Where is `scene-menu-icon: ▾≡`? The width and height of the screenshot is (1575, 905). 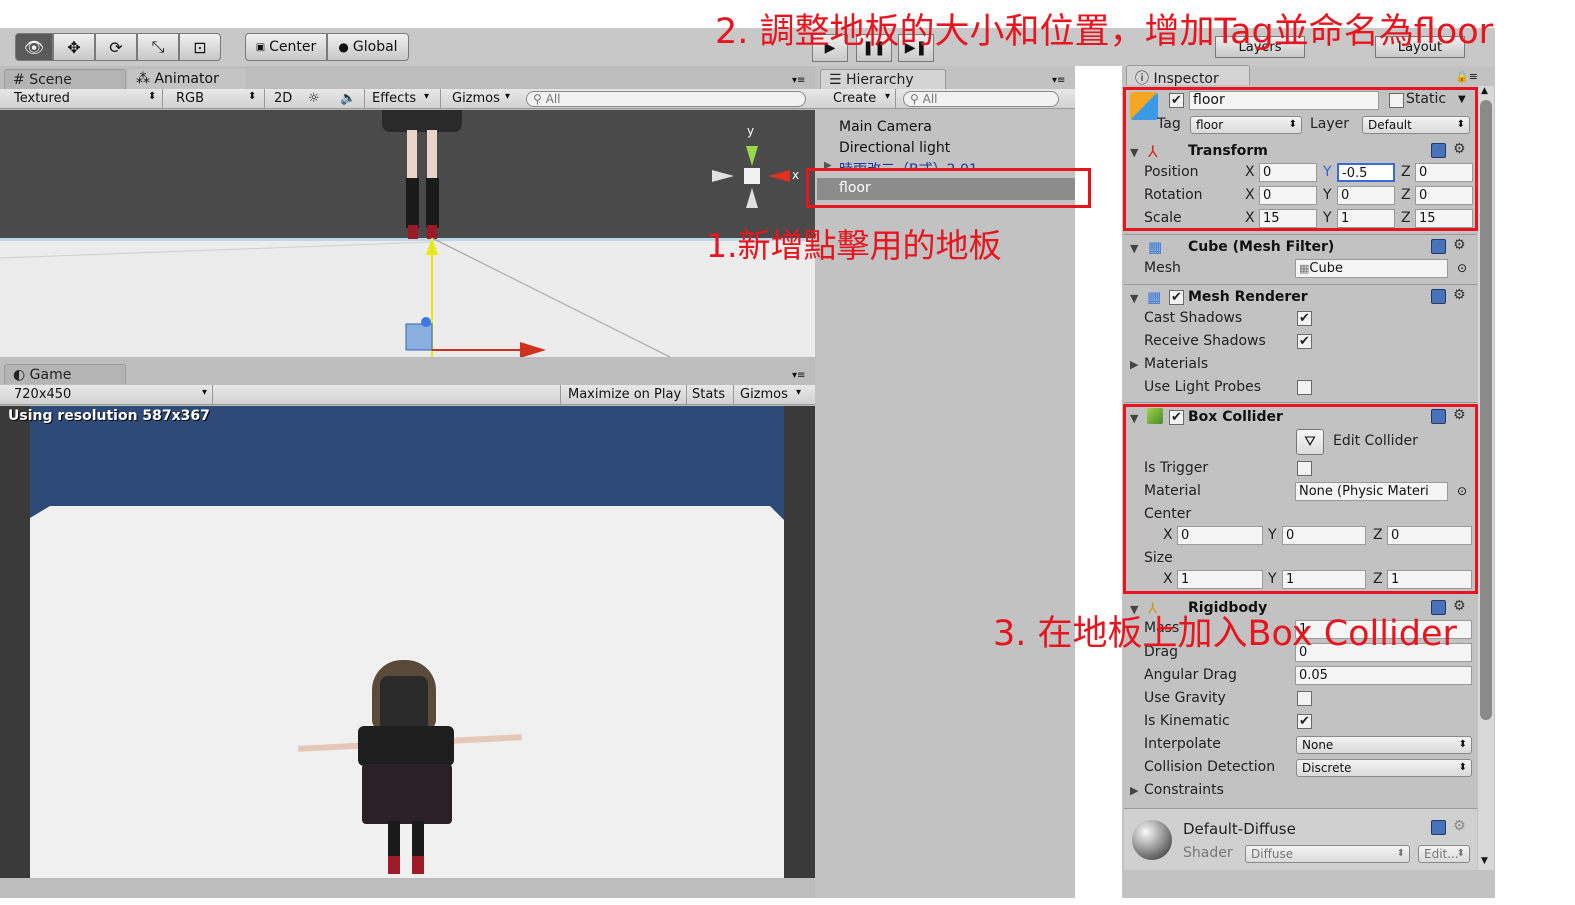
scene-menu-icon: ▾≡ is located at coordinates (798, 80).